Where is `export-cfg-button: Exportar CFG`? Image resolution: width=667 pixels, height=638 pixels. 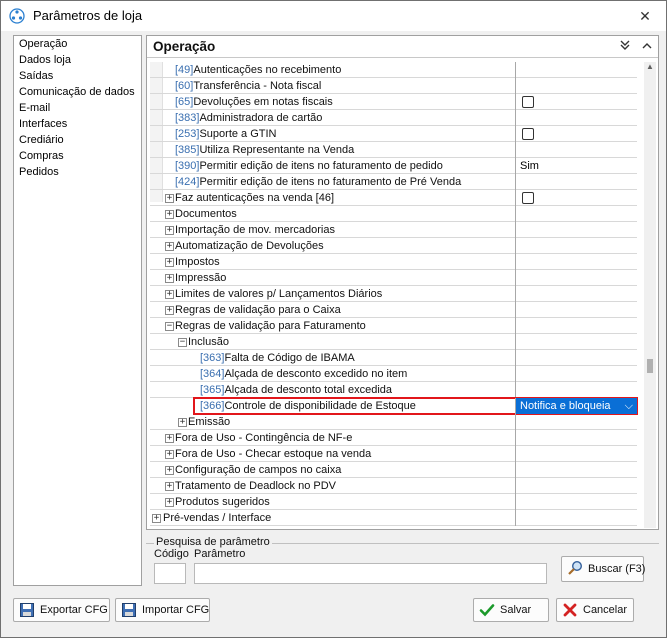 export-cfg-button: Exportar CFG is located at coordinates (61, 610).